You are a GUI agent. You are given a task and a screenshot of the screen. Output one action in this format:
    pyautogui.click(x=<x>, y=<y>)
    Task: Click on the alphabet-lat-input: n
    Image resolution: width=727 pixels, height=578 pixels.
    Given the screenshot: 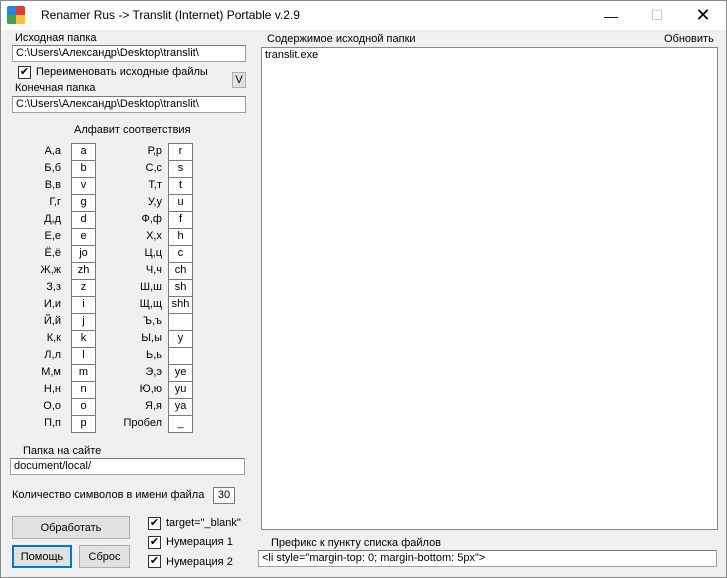 What is the action you would take?
    pyautogui.click(x=83, y=390)
    